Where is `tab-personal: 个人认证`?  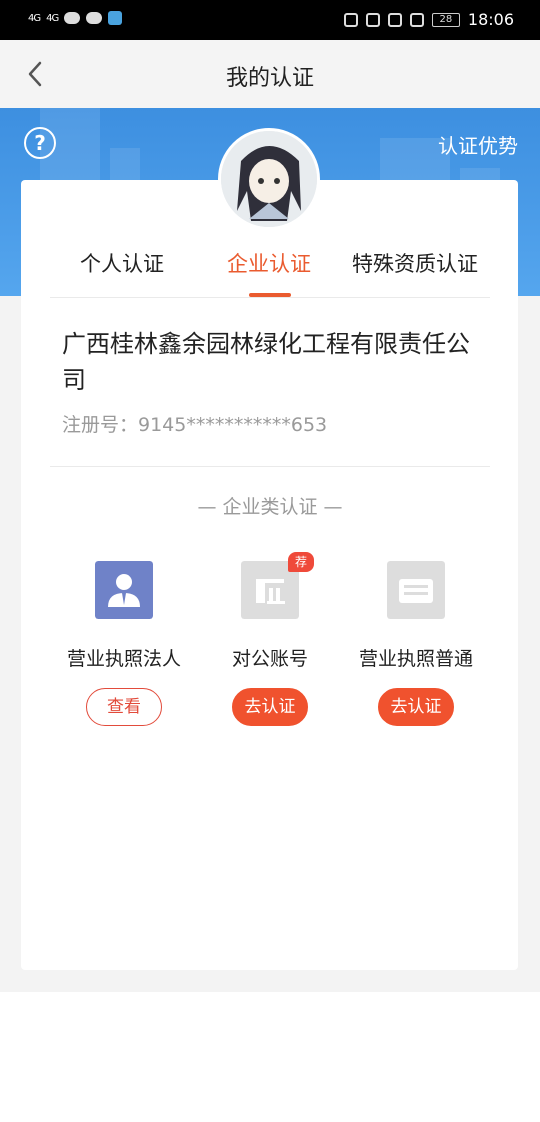
tab-personal: 个人认证 is located at coordinates (122, 263).